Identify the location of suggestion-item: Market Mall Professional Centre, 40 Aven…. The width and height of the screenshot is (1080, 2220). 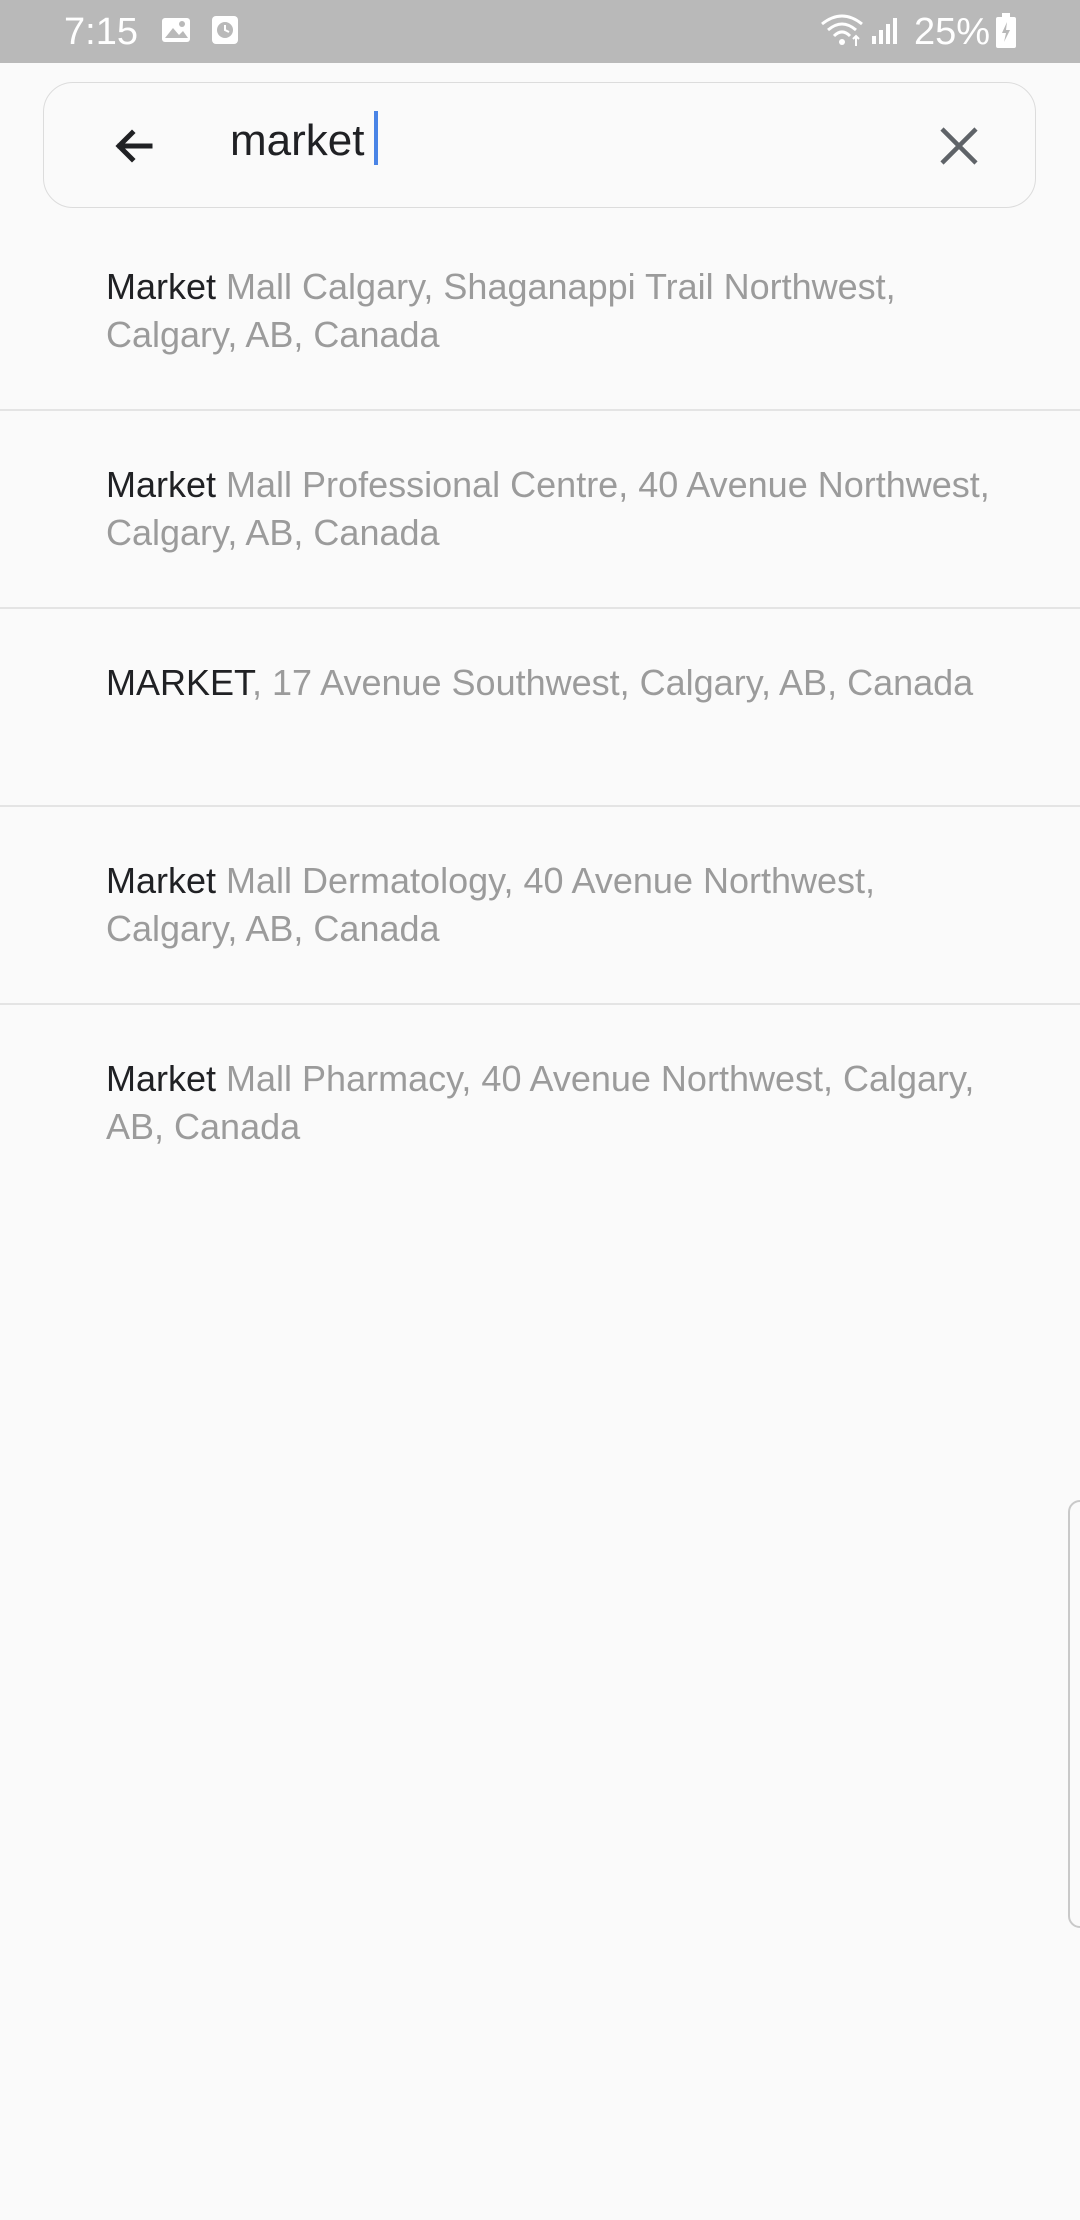
(540, 510).